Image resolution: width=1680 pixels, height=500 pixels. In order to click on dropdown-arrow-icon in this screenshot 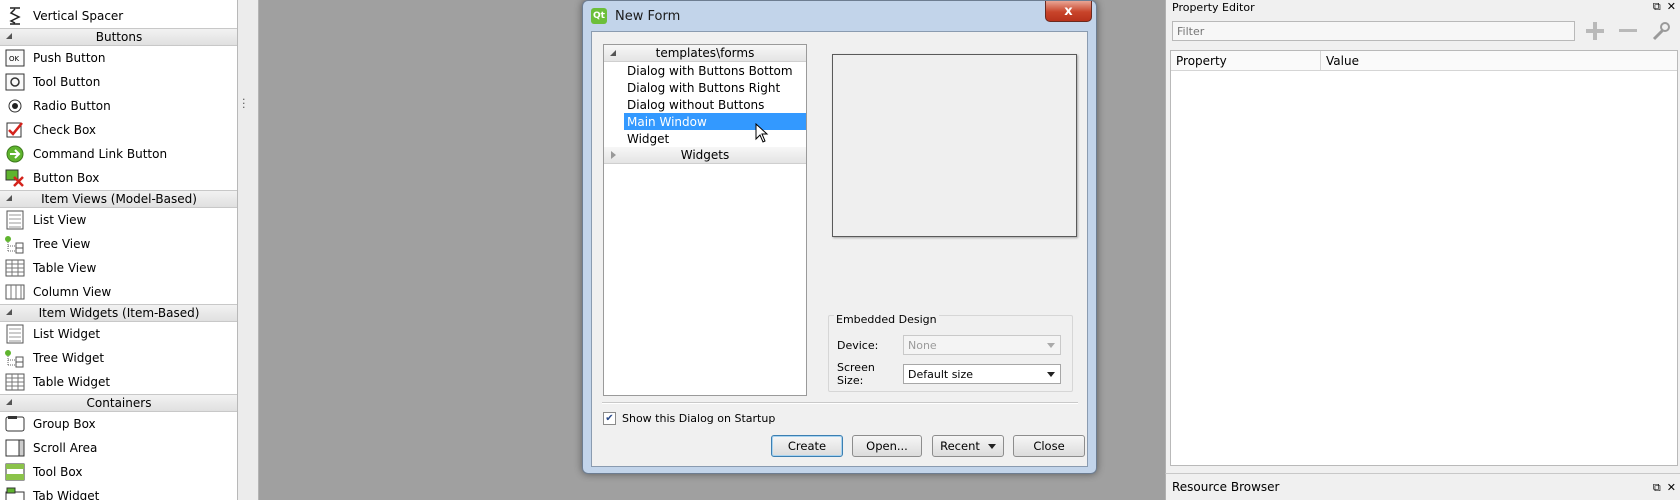, I will do `click(991, 446)`.